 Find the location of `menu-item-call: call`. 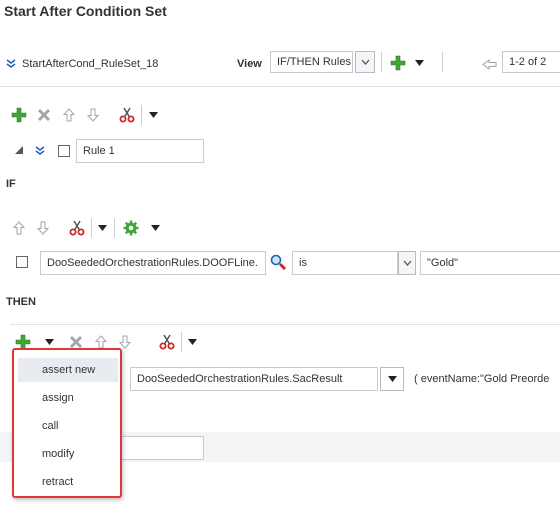

menu-item-call: call is located at coordinates (68, 426).